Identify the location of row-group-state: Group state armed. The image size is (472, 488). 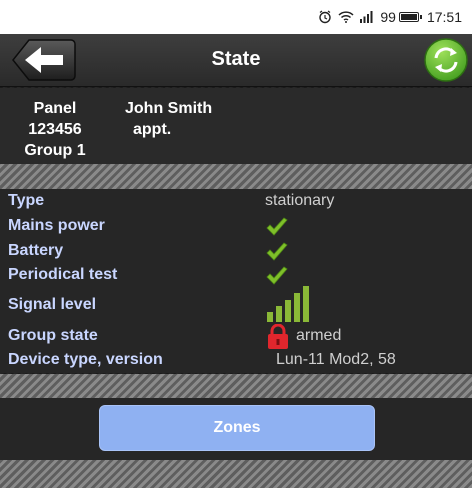
(236, 336).